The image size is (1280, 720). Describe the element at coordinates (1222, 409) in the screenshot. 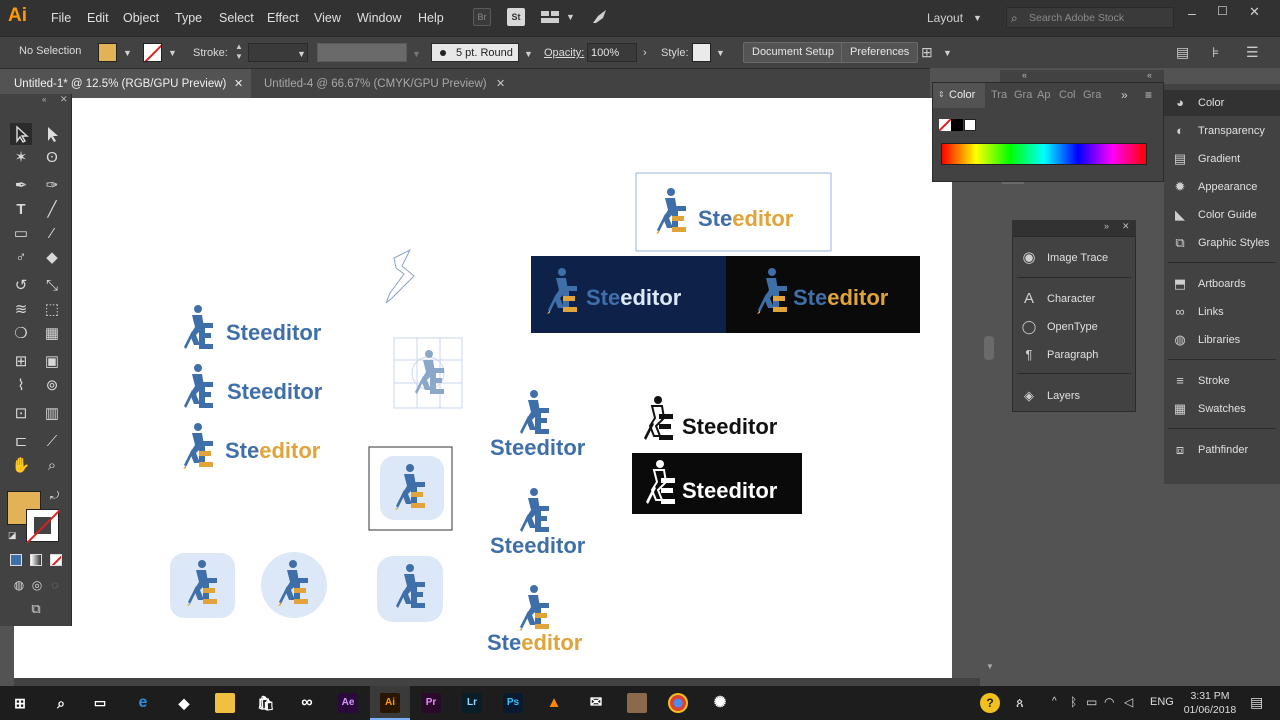

I see `dock-swatches: ▦ Swatches` at that location.